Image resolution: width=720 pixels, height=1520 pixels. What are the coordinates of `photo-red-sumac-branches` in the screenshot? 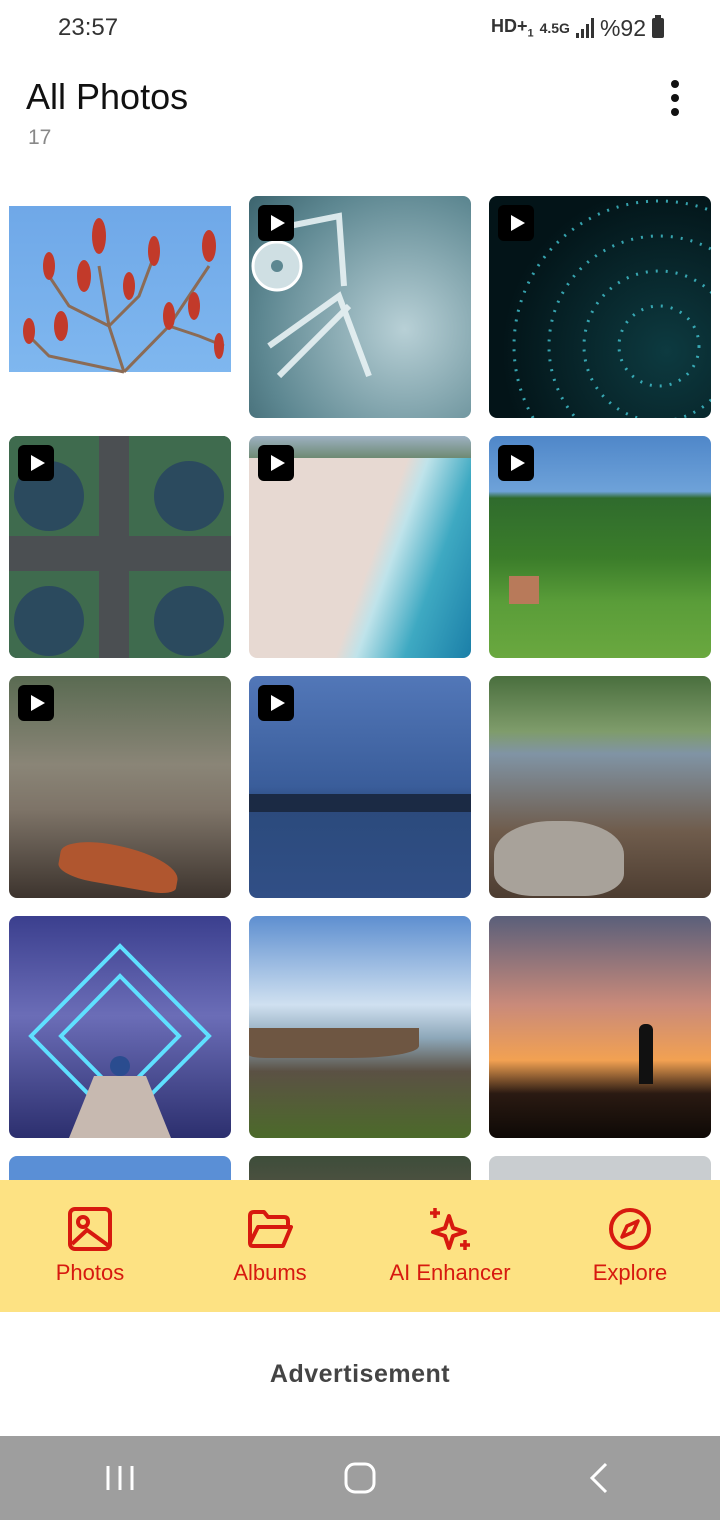 It's located at (120, 307).